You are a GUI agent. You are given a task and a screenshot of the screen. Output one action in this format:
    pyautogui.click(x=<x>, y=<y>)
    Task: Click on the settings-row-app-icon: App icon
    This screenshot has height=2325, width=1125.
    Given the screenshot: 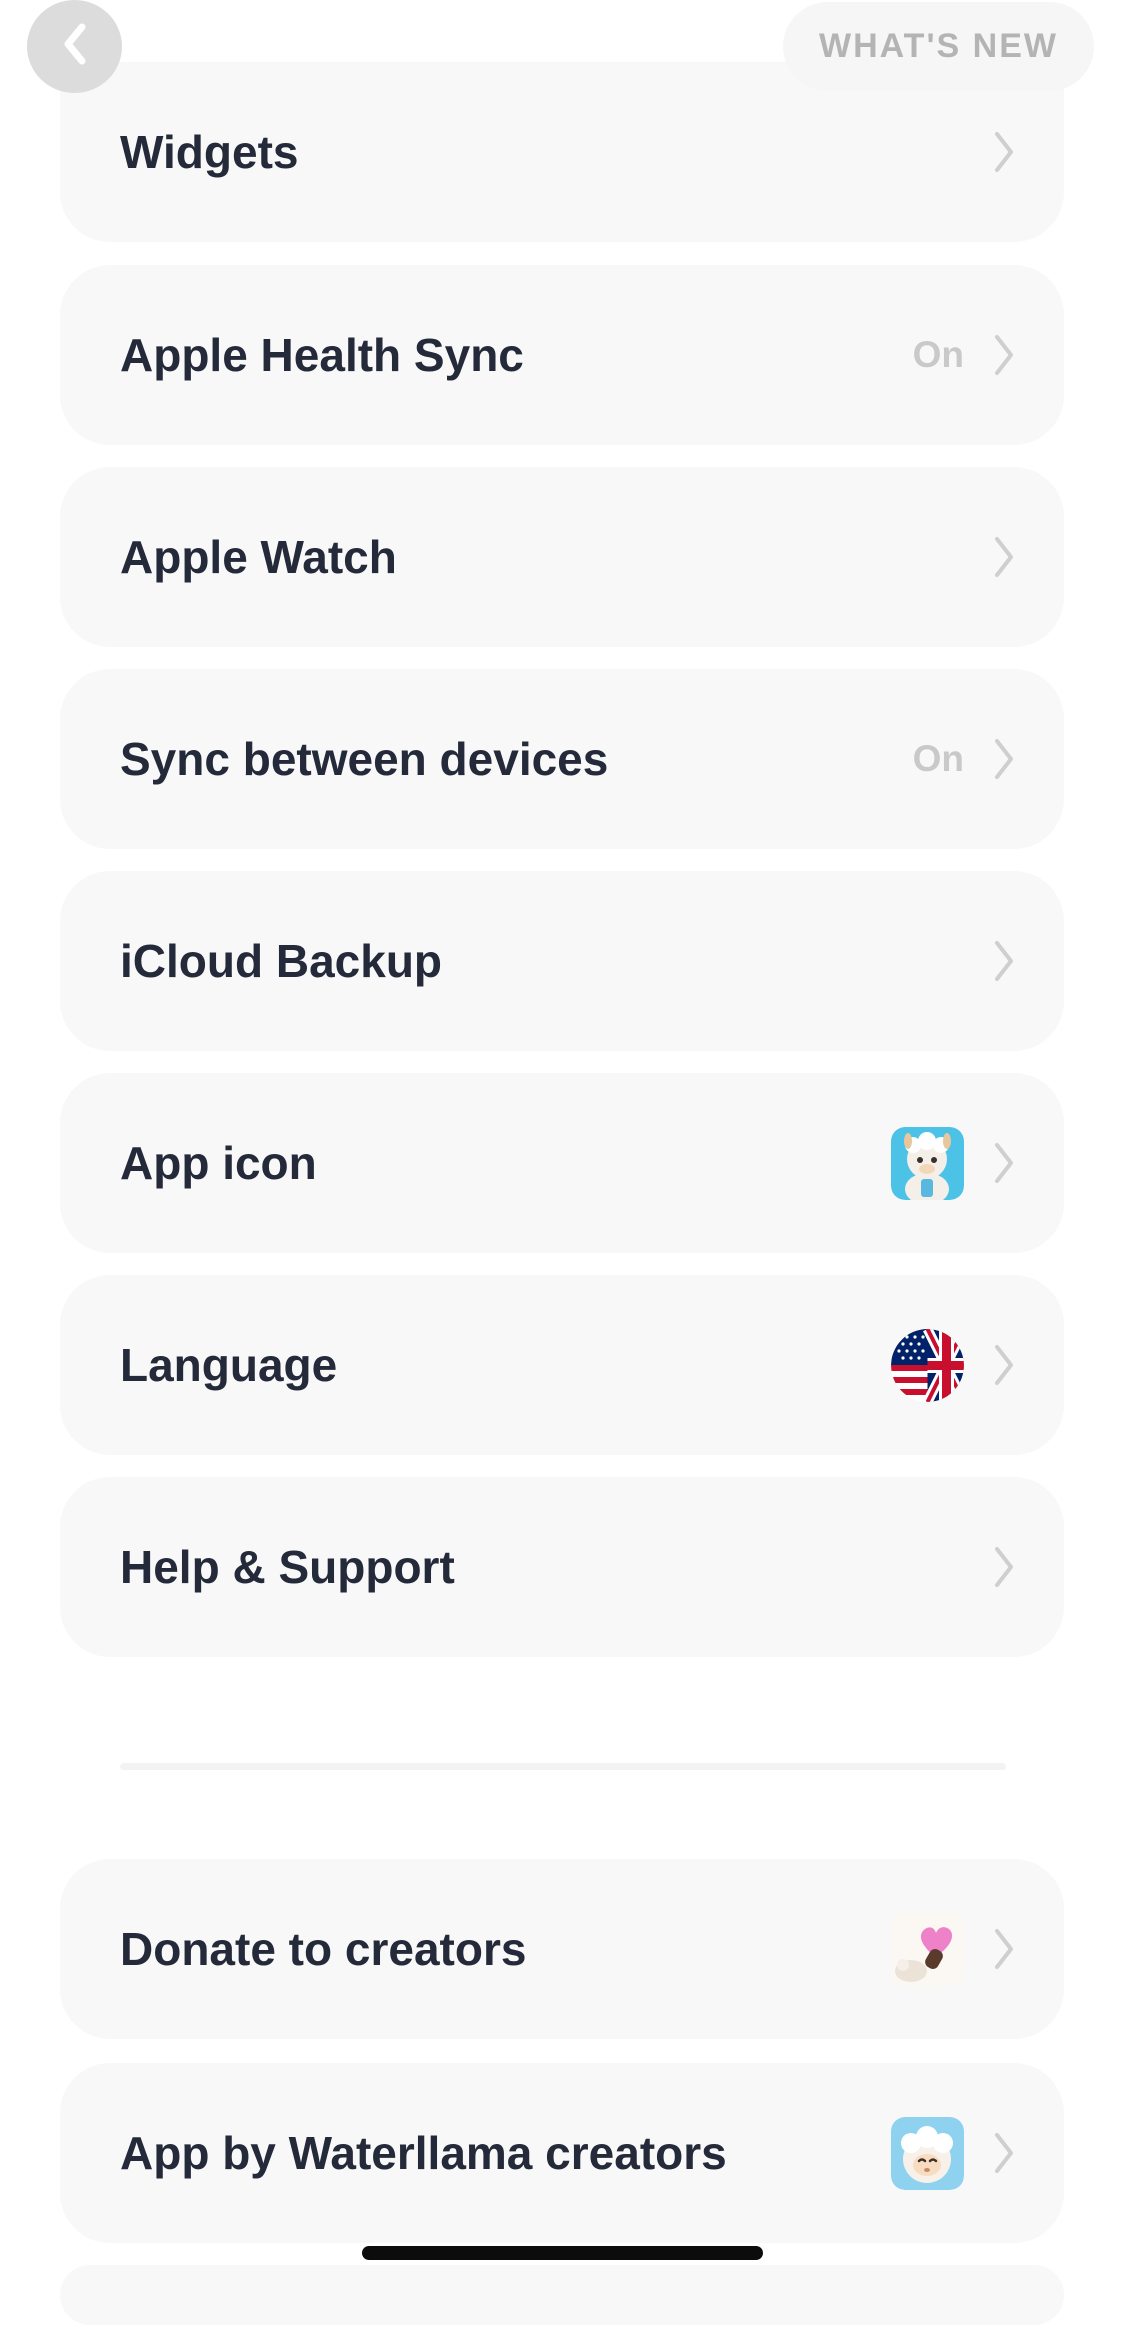 What is the action you would take?
    pyautogui.click(x=562, y=1163)
    